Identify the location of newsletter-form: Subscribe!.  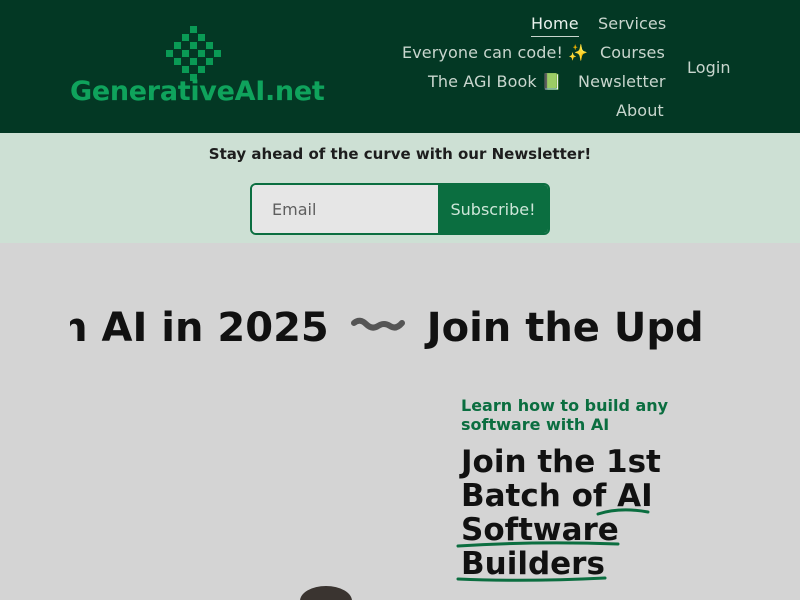
(400, 209).